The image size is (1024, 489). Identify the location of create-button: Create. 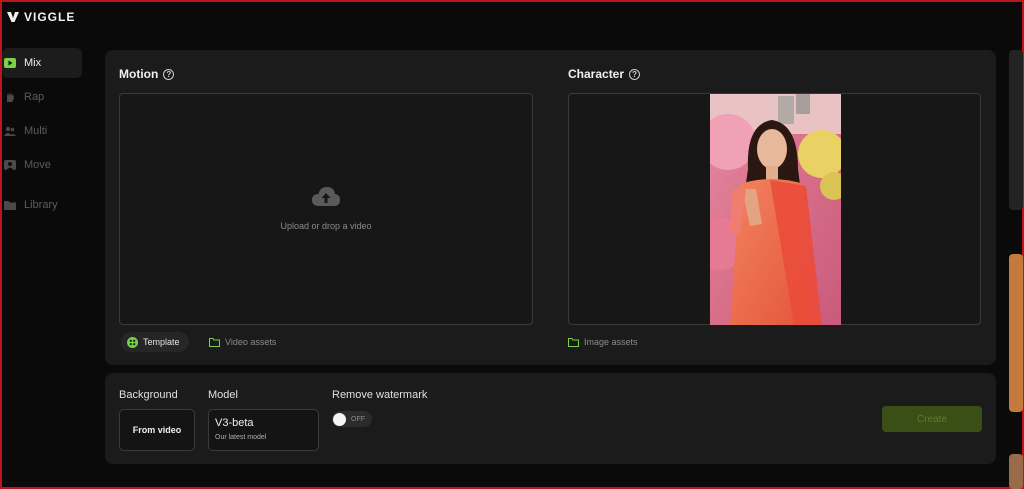
(932, 419).